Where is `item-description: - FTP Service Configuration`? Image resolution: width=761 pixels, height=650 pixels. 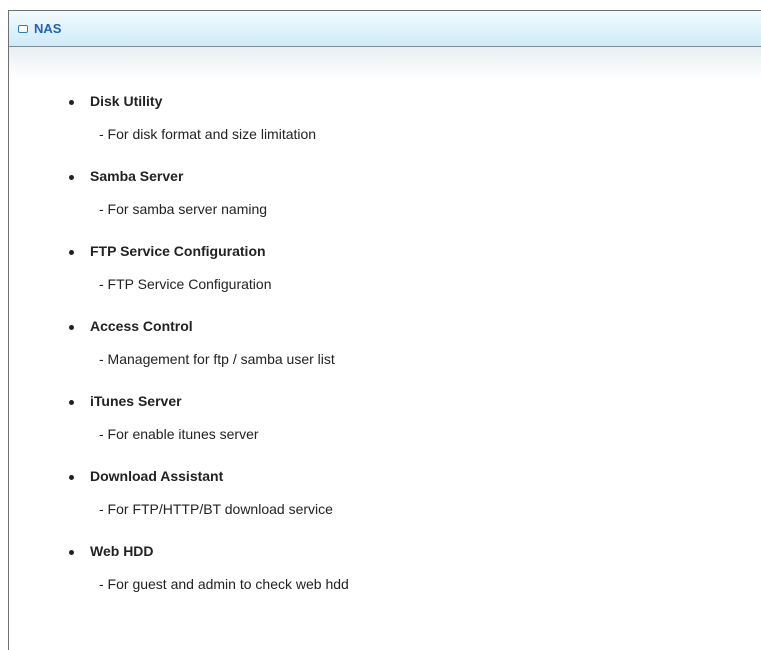
item-description: - FTP Service Configuration is located at coordinates (185, 284).